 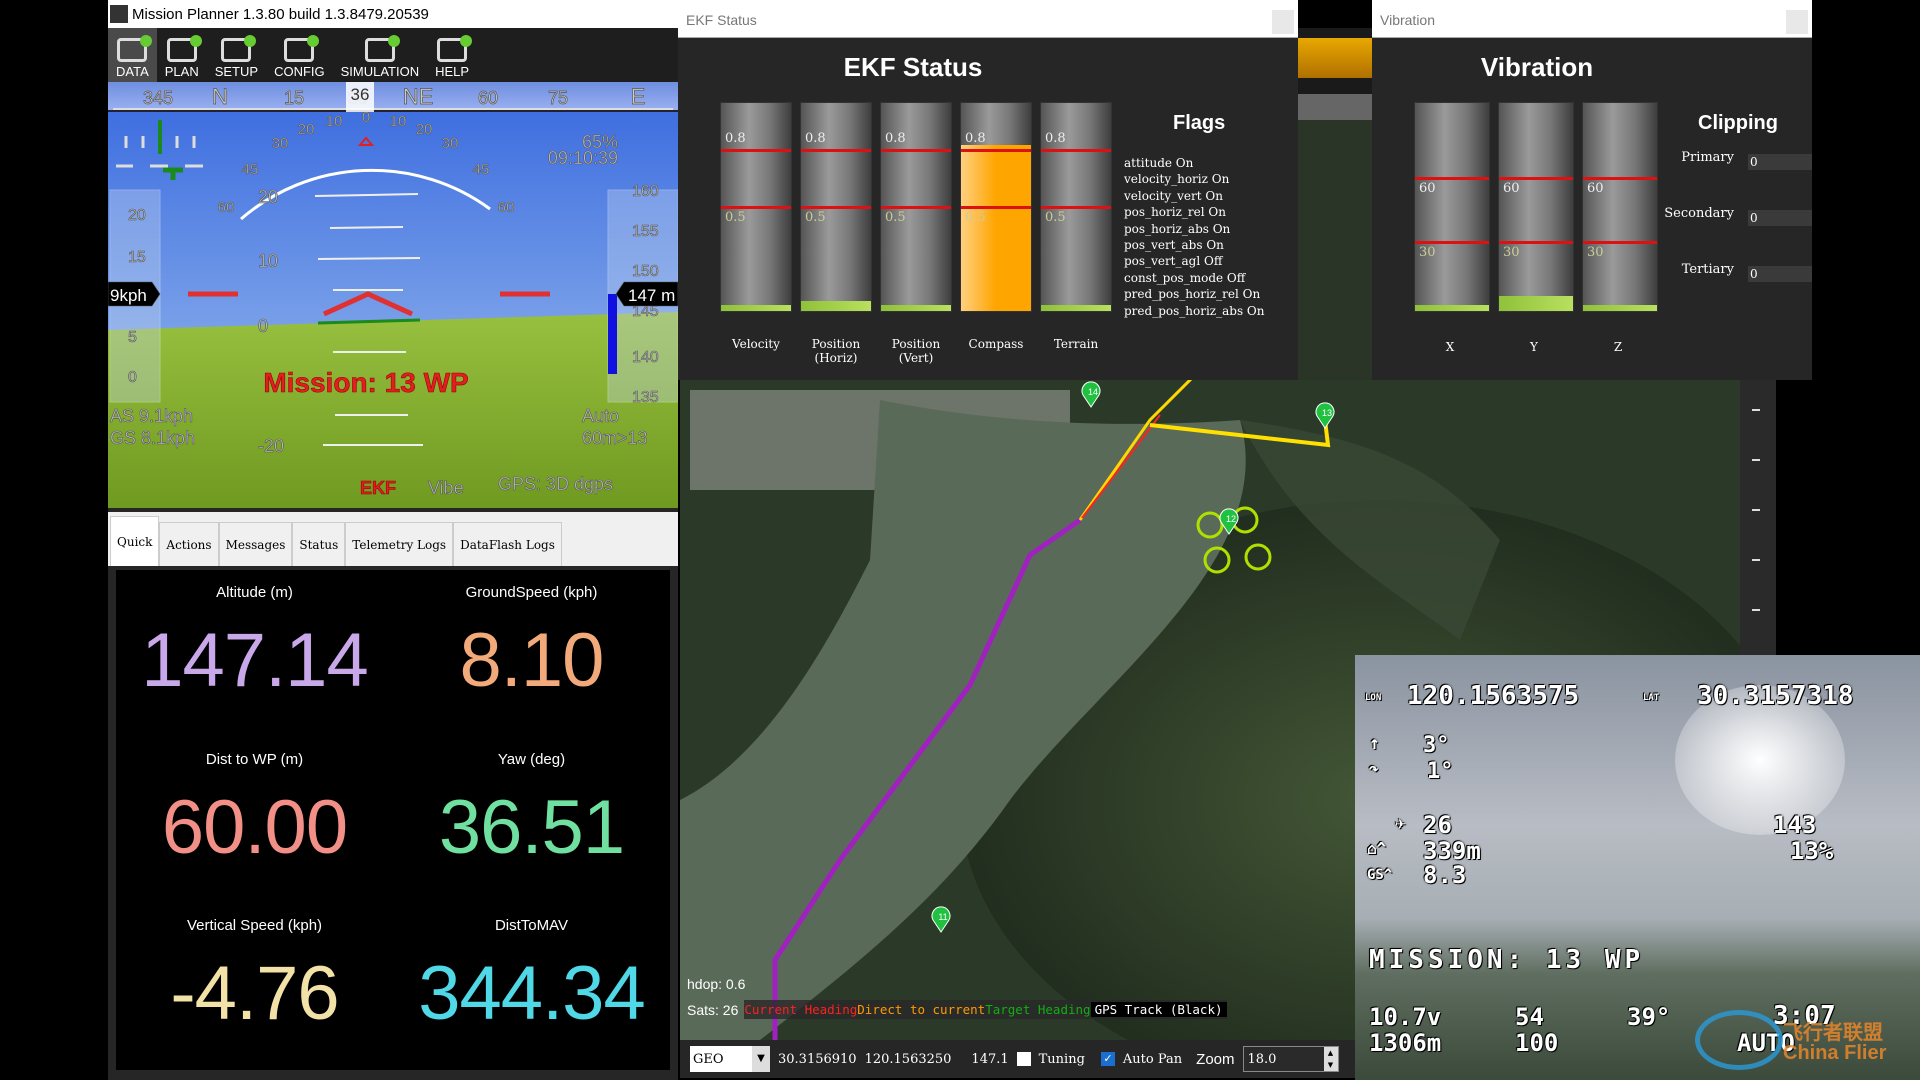 I want to click on bar-label: Position (Horiz), so click(x=836, y=351).